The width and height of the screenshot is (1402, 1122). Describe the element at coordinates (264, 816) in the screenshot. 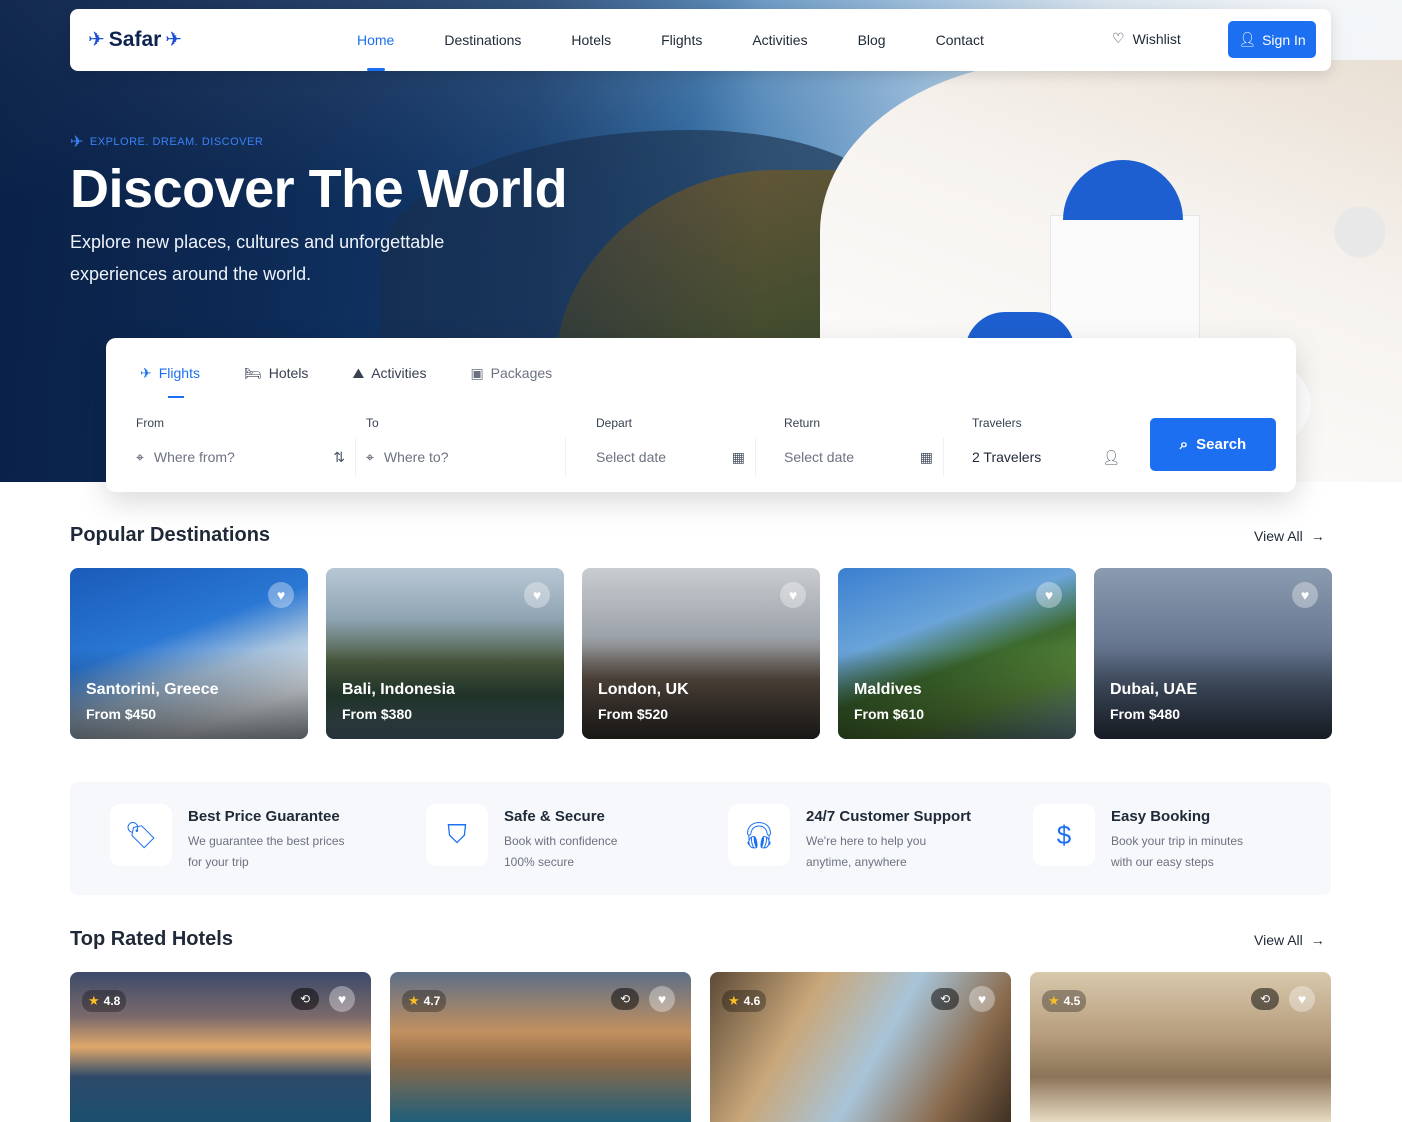

I see `feature-title: Best Price Guarantee` at that location.